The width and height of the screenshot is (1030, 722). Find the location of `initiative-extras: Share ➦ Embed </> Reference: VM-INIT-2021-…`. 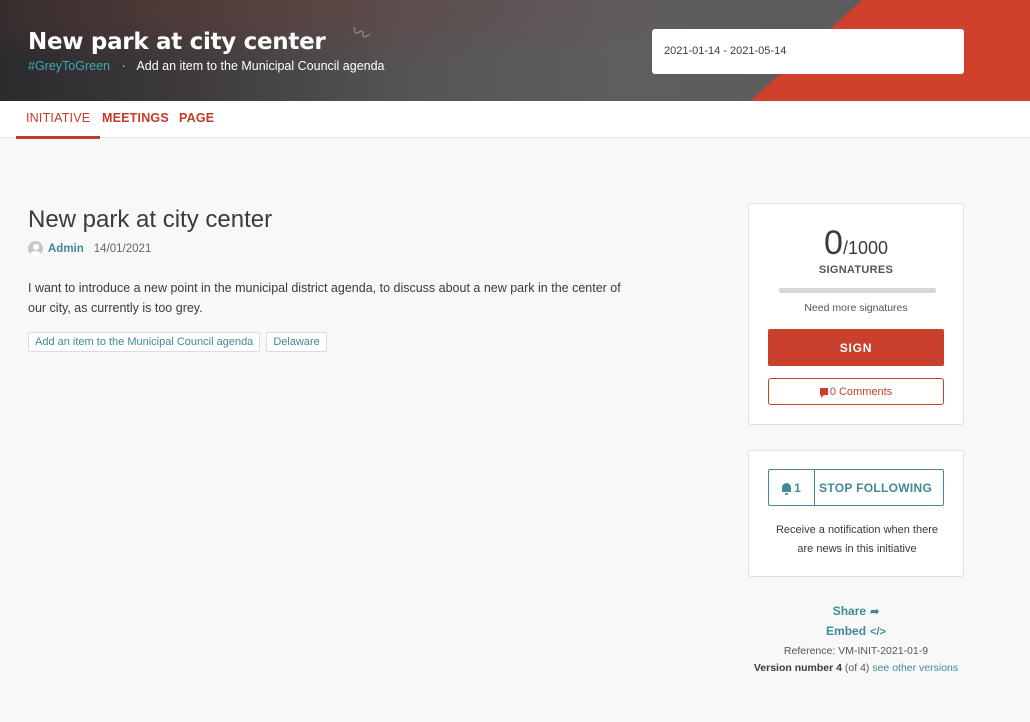

initiative-extras: Share ➦ Embed </> Reference: VM-INIT-2021-… is located at coordinates (856, 639).